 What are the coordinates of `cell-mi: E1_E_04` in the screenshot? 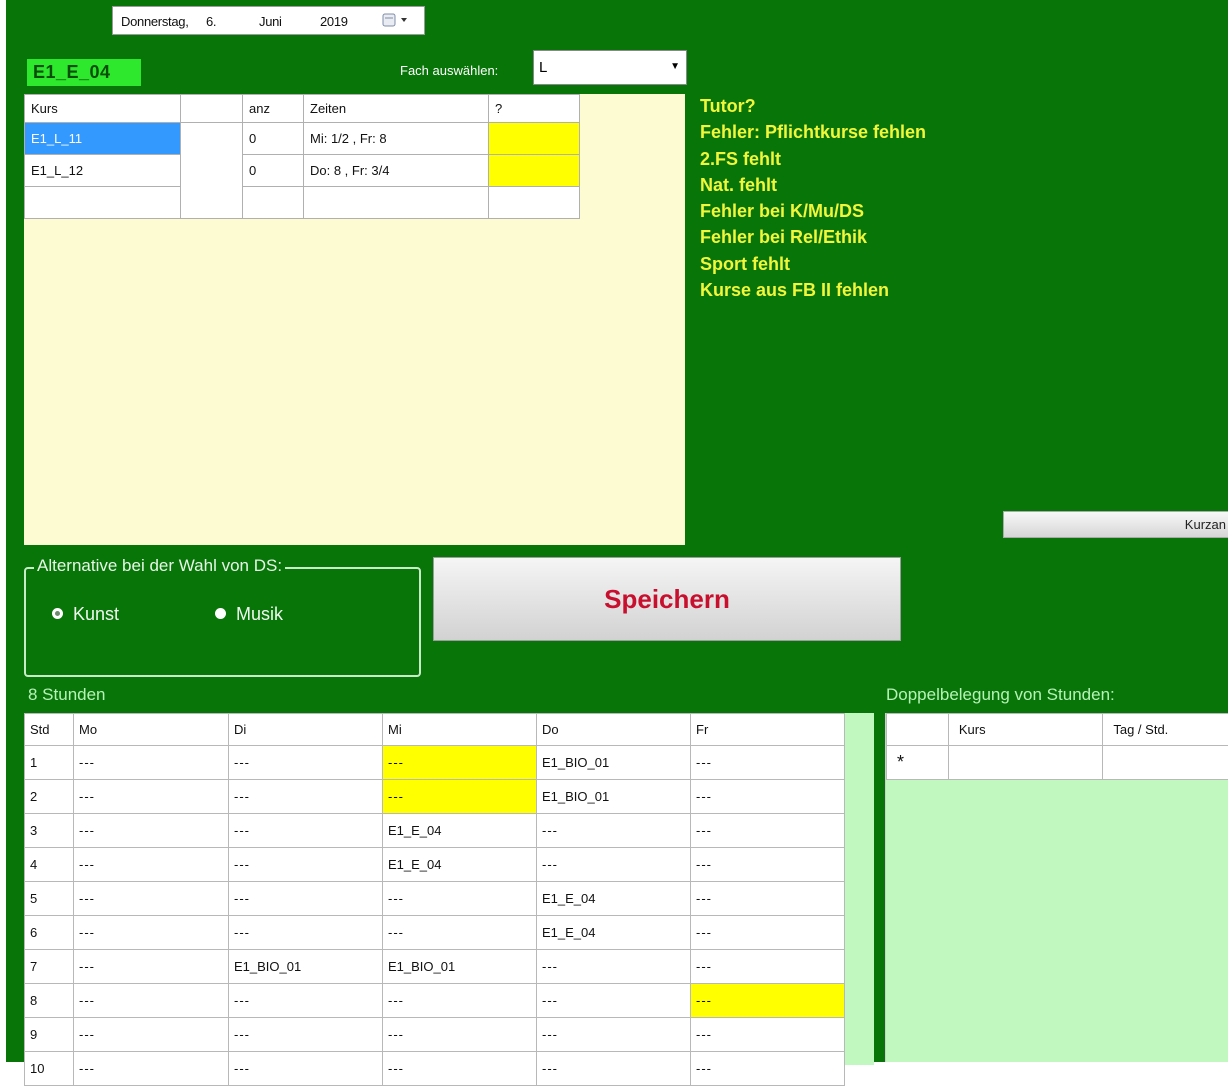 It's located at (460, 831).